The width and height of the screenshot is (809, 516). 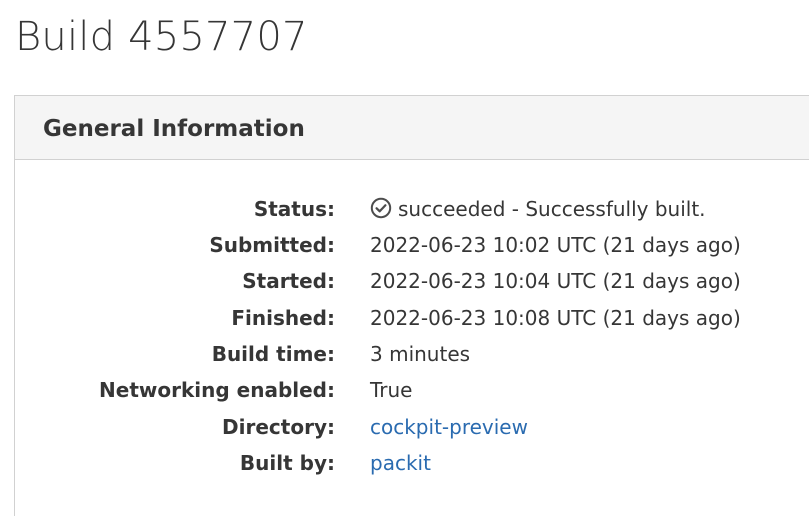 I want to click on networking-row: Networking enabled: True, so click(x=395, y=390).